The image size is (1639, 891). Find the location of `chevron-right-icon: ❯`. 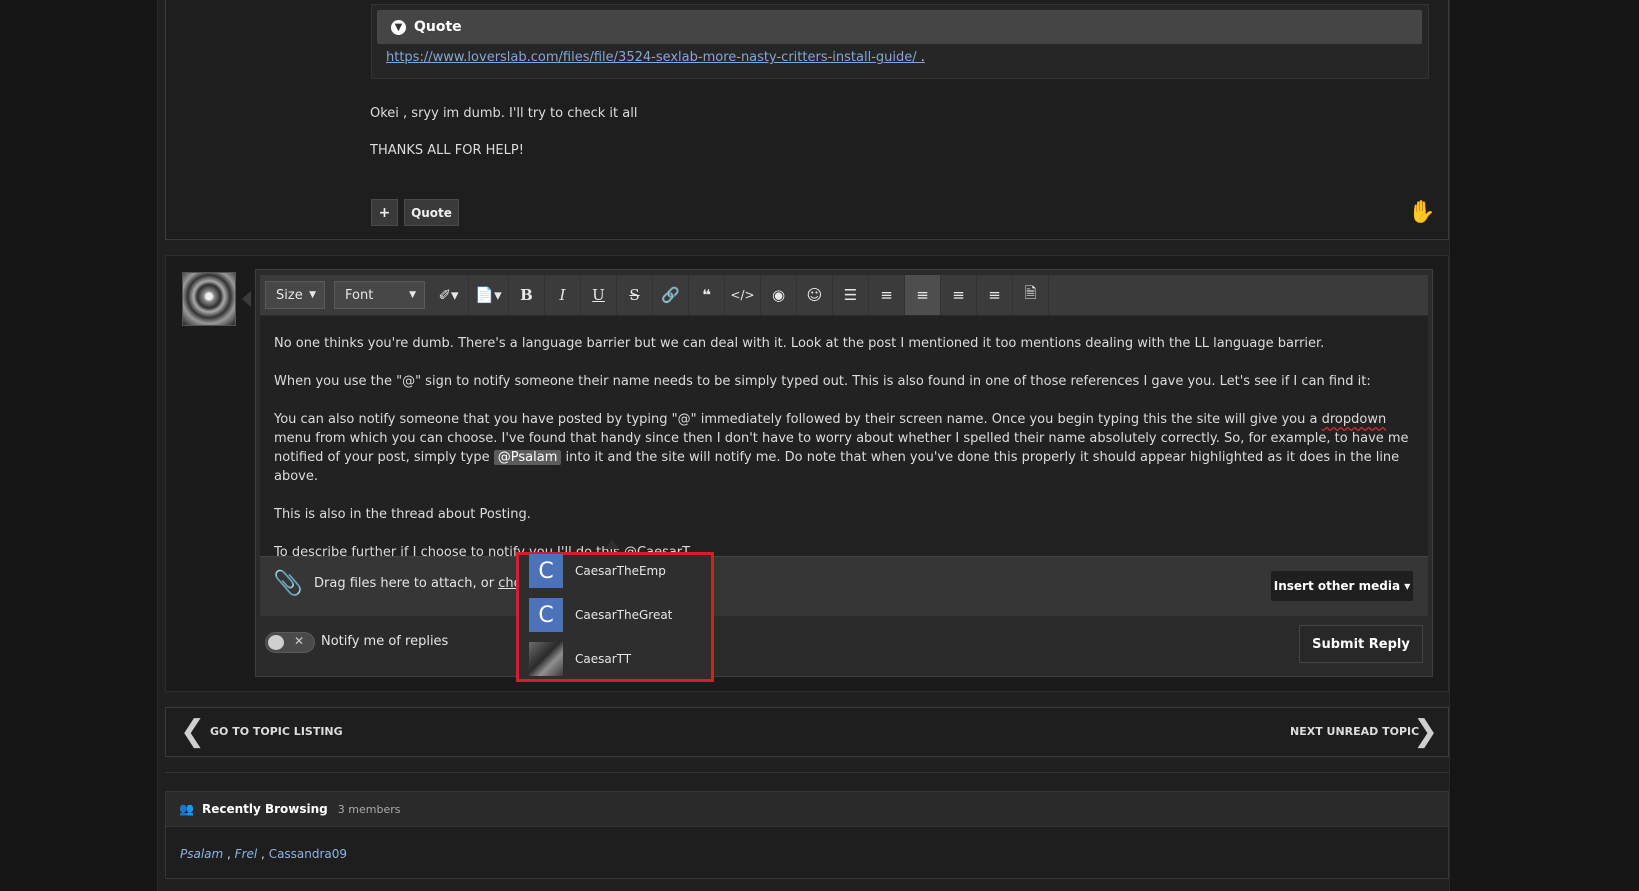

chevron-right-icon: ❯ is located at coordinates (1425, 731).